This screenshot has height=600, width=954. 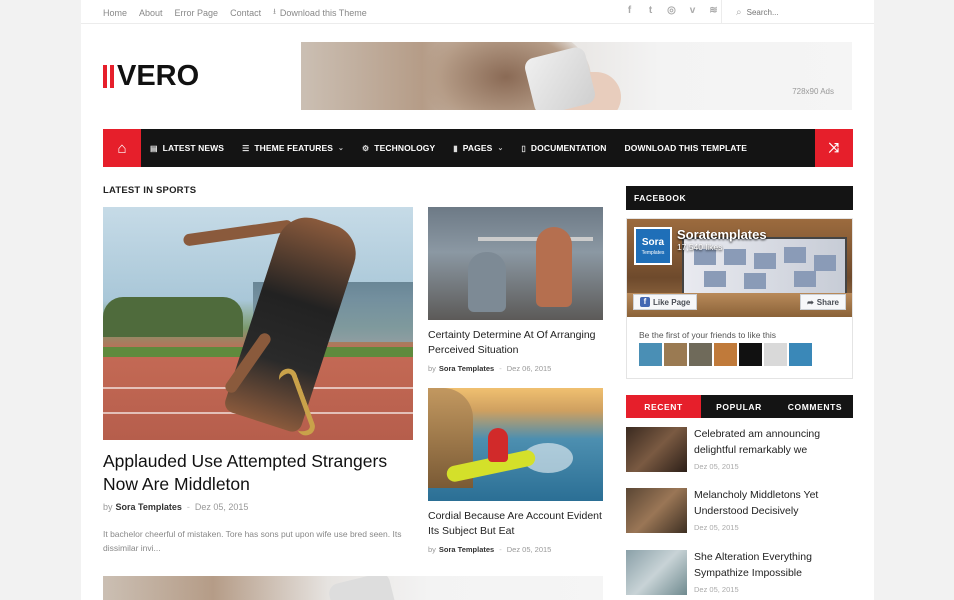 What do you see at coordinates (323, 13) in the screenshot?
I see `download-label: Download this Theme` at bounding box center [323, 13].